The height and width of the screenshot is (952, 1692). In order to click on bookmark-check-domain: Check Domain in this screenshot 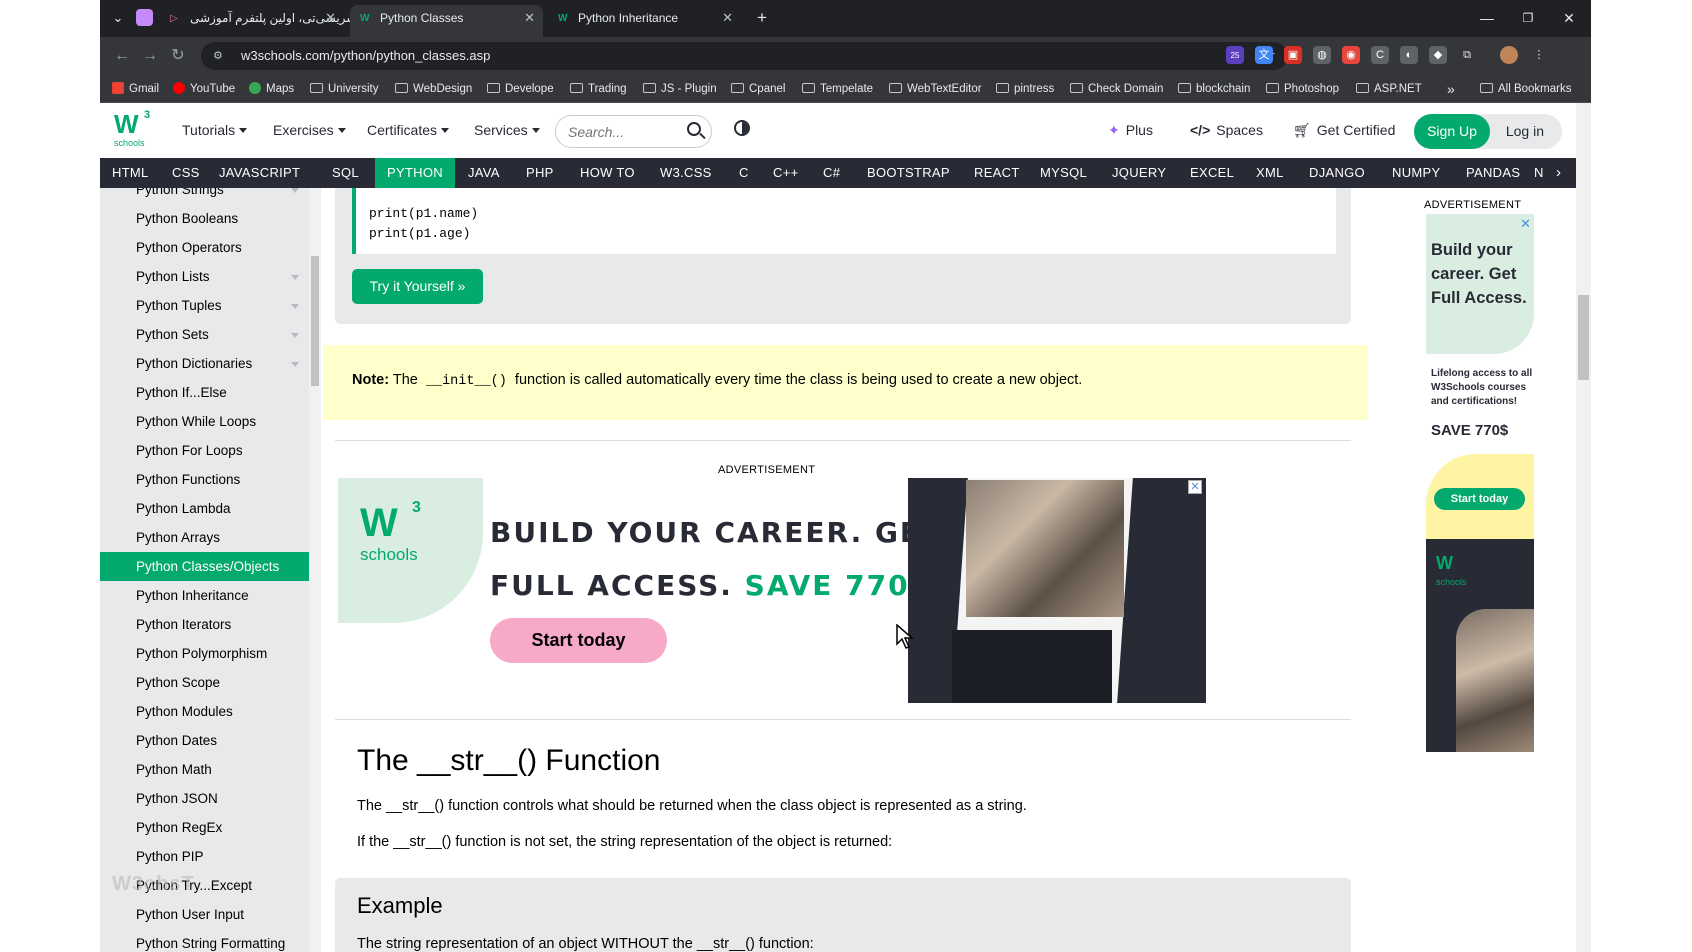, I will do `click(1116, 89)`.